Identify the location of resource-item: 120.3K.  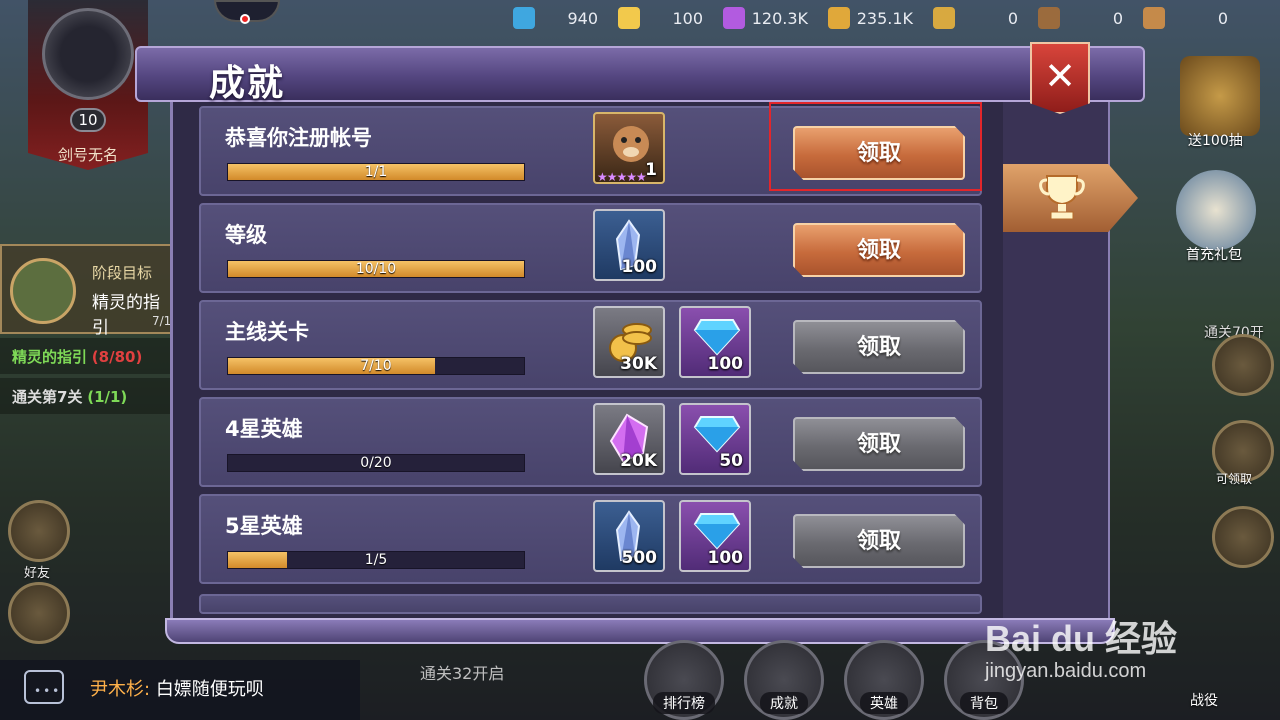
(767, 18).